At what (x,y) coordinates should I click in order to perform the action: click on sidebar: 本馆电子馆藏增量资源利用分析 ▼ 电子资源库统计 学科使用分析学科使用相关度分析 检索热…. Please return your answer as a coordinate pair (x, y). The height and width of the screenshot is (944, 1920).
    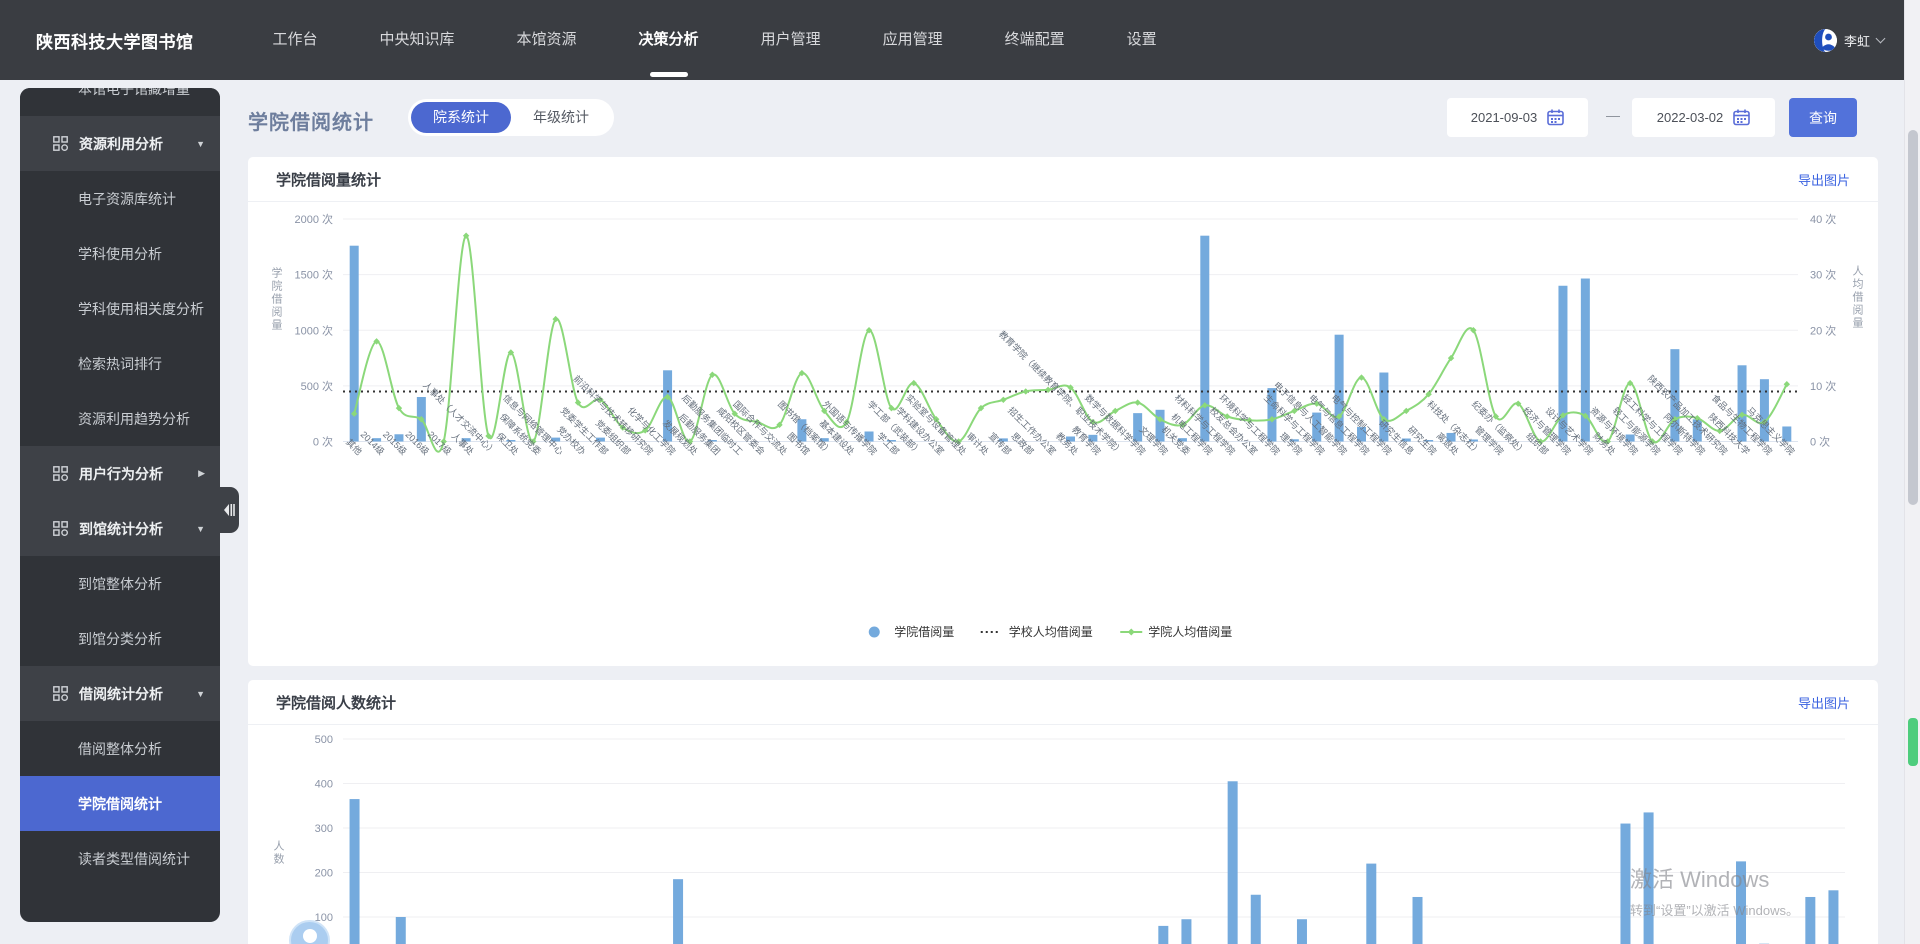
    Looking at the image, I should click on (120, 505).